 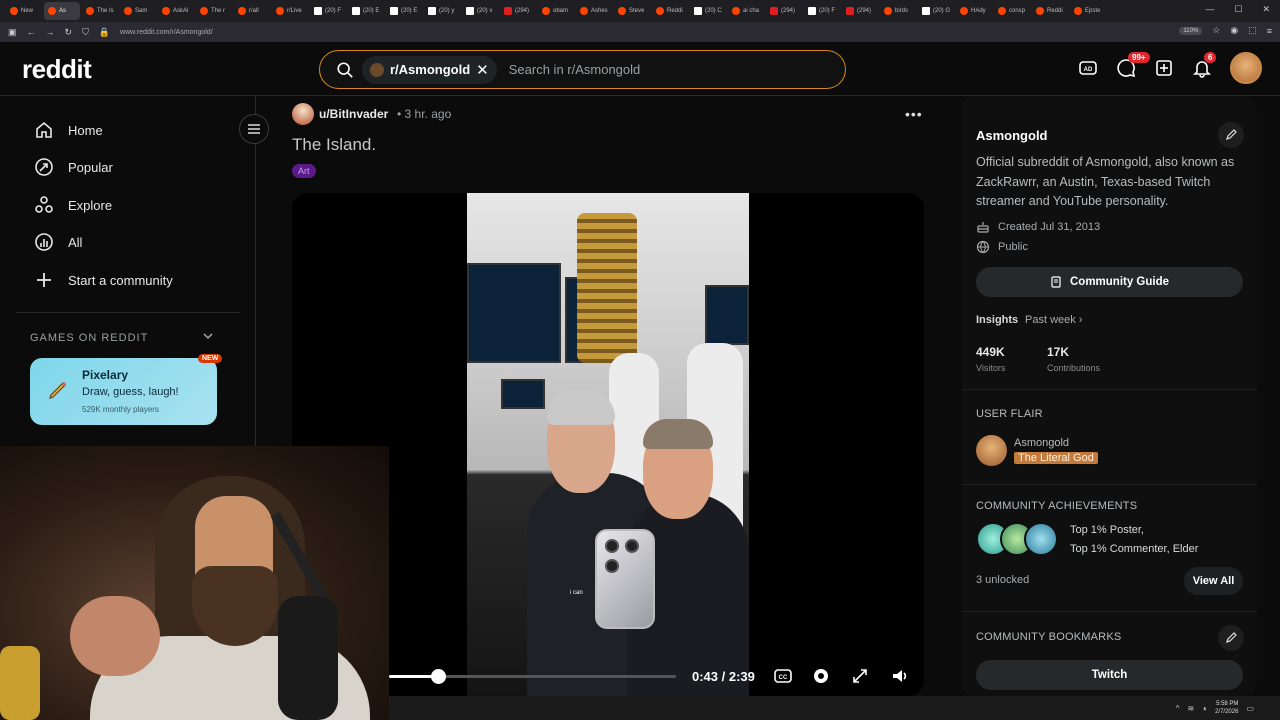 I want to click on reddit-logo: reddit, so click(x=57, y=69).